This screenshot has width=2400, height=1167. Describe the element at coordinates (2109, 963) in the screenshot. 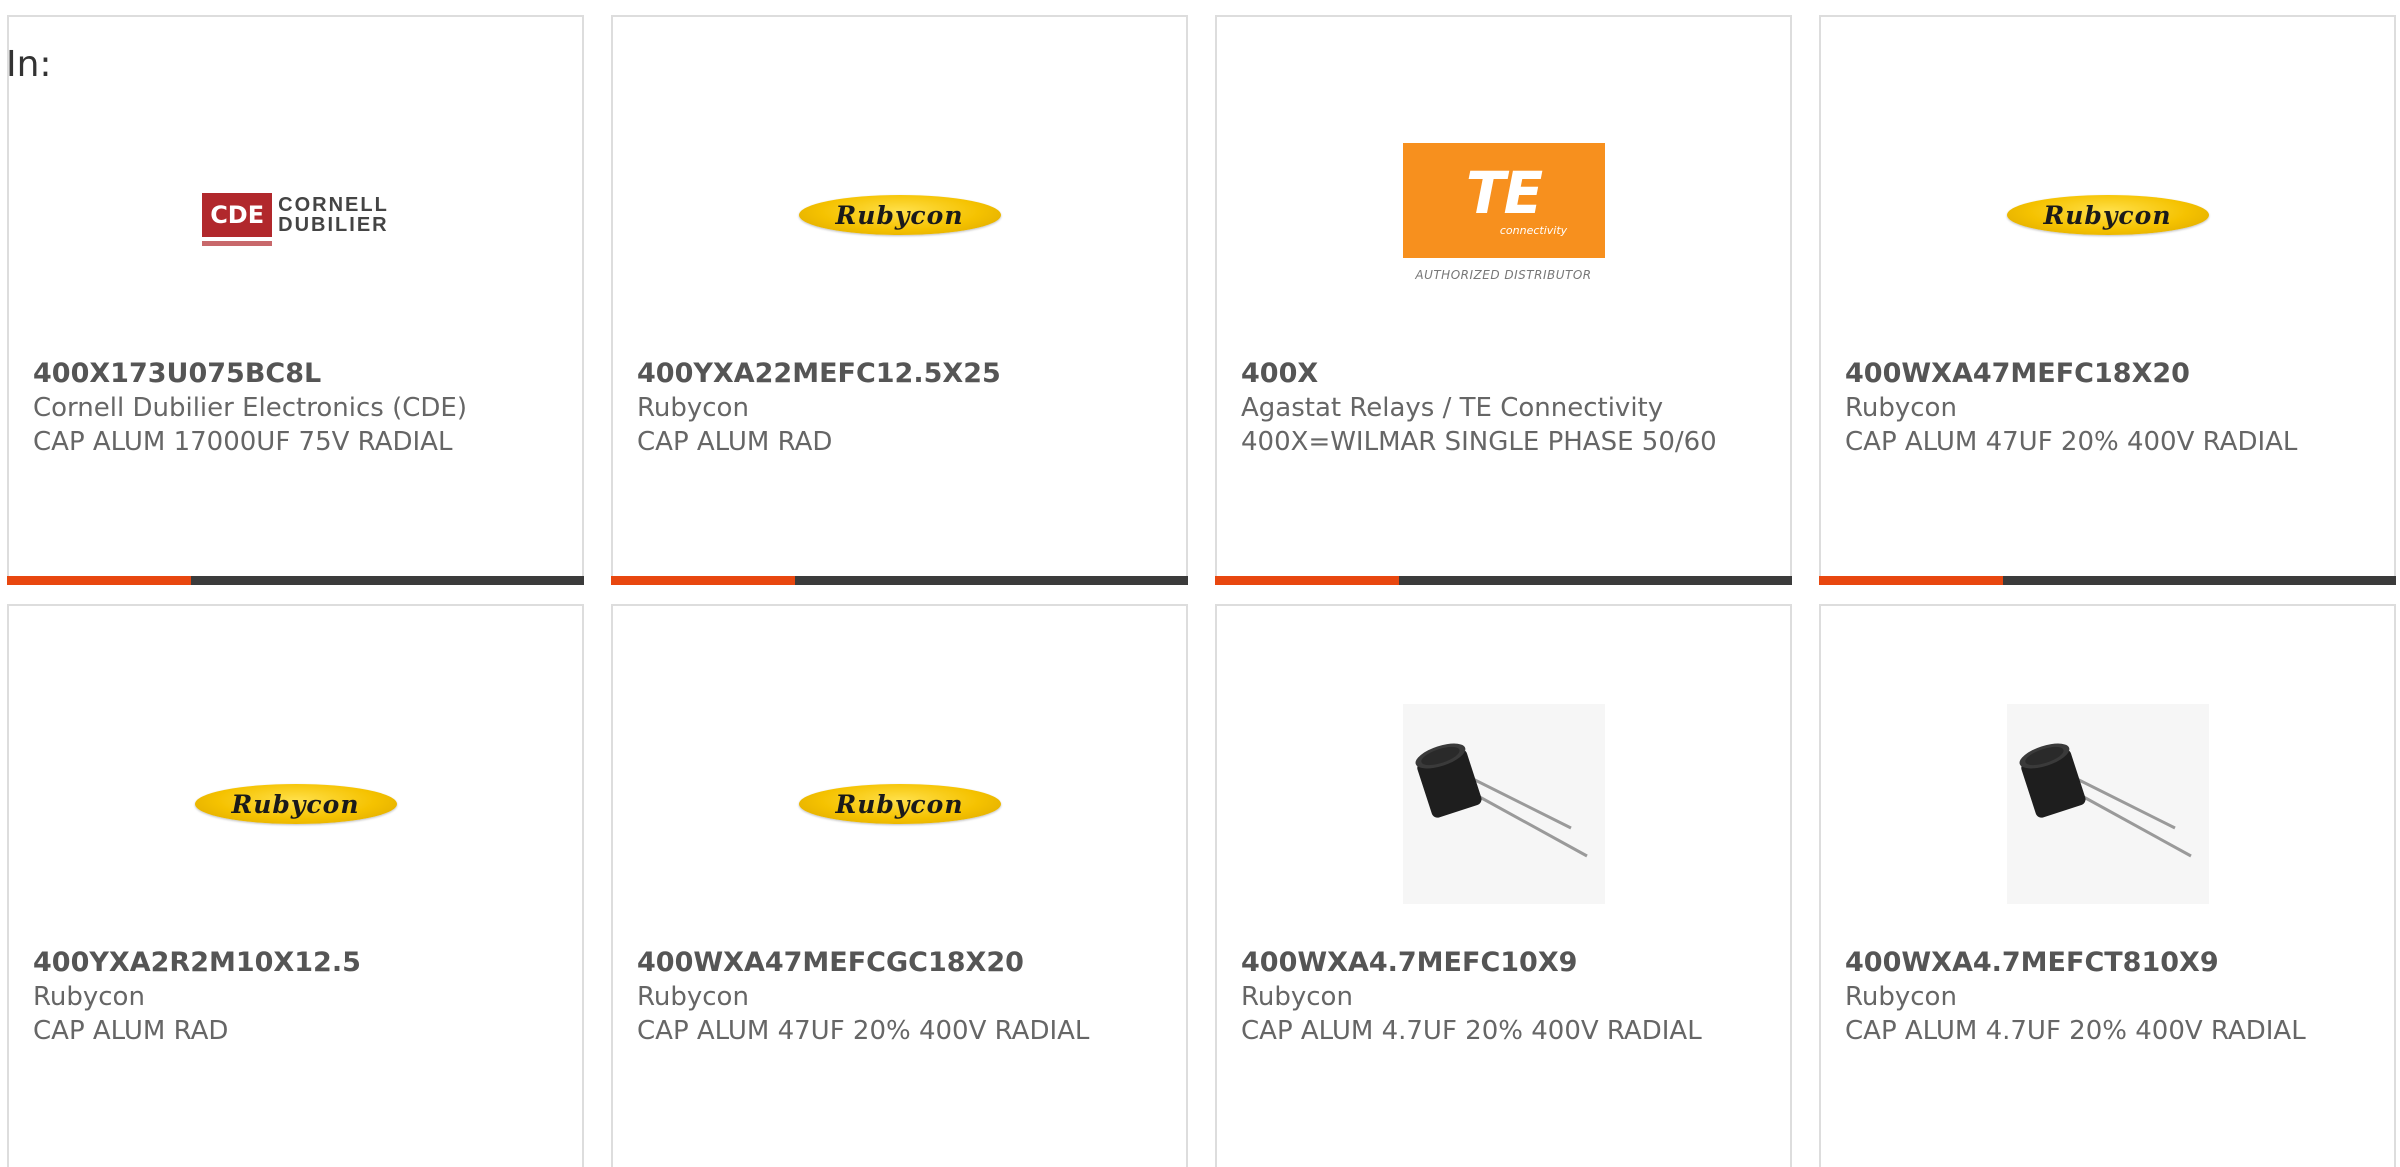

I see `part-number-link: 400WXA4.7MEFCT810X9` at that location.